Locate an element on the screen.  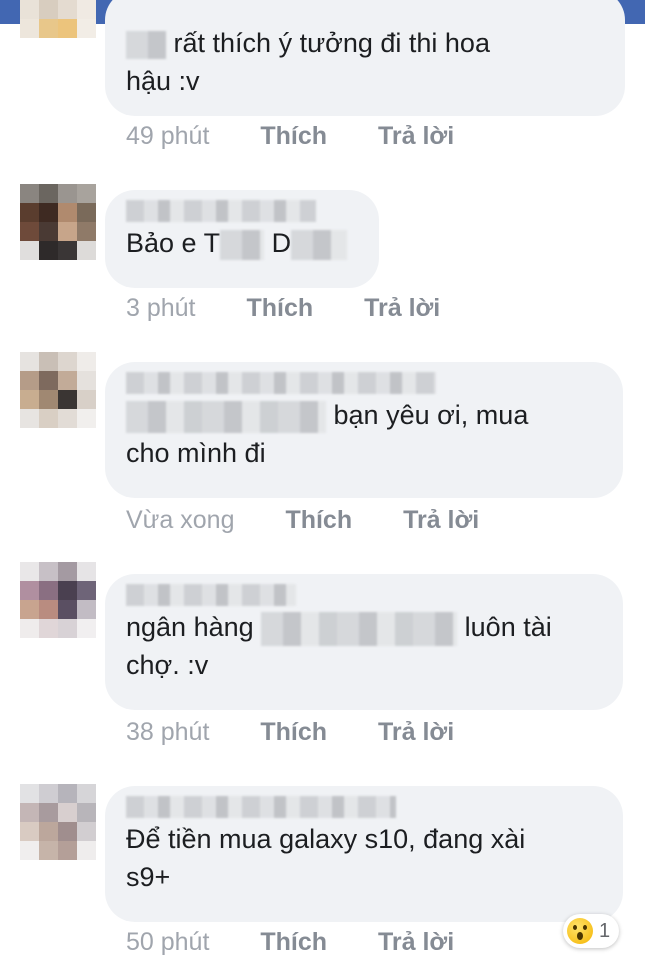
comment-line2: hậu :v is located at coordinates (163, 81).